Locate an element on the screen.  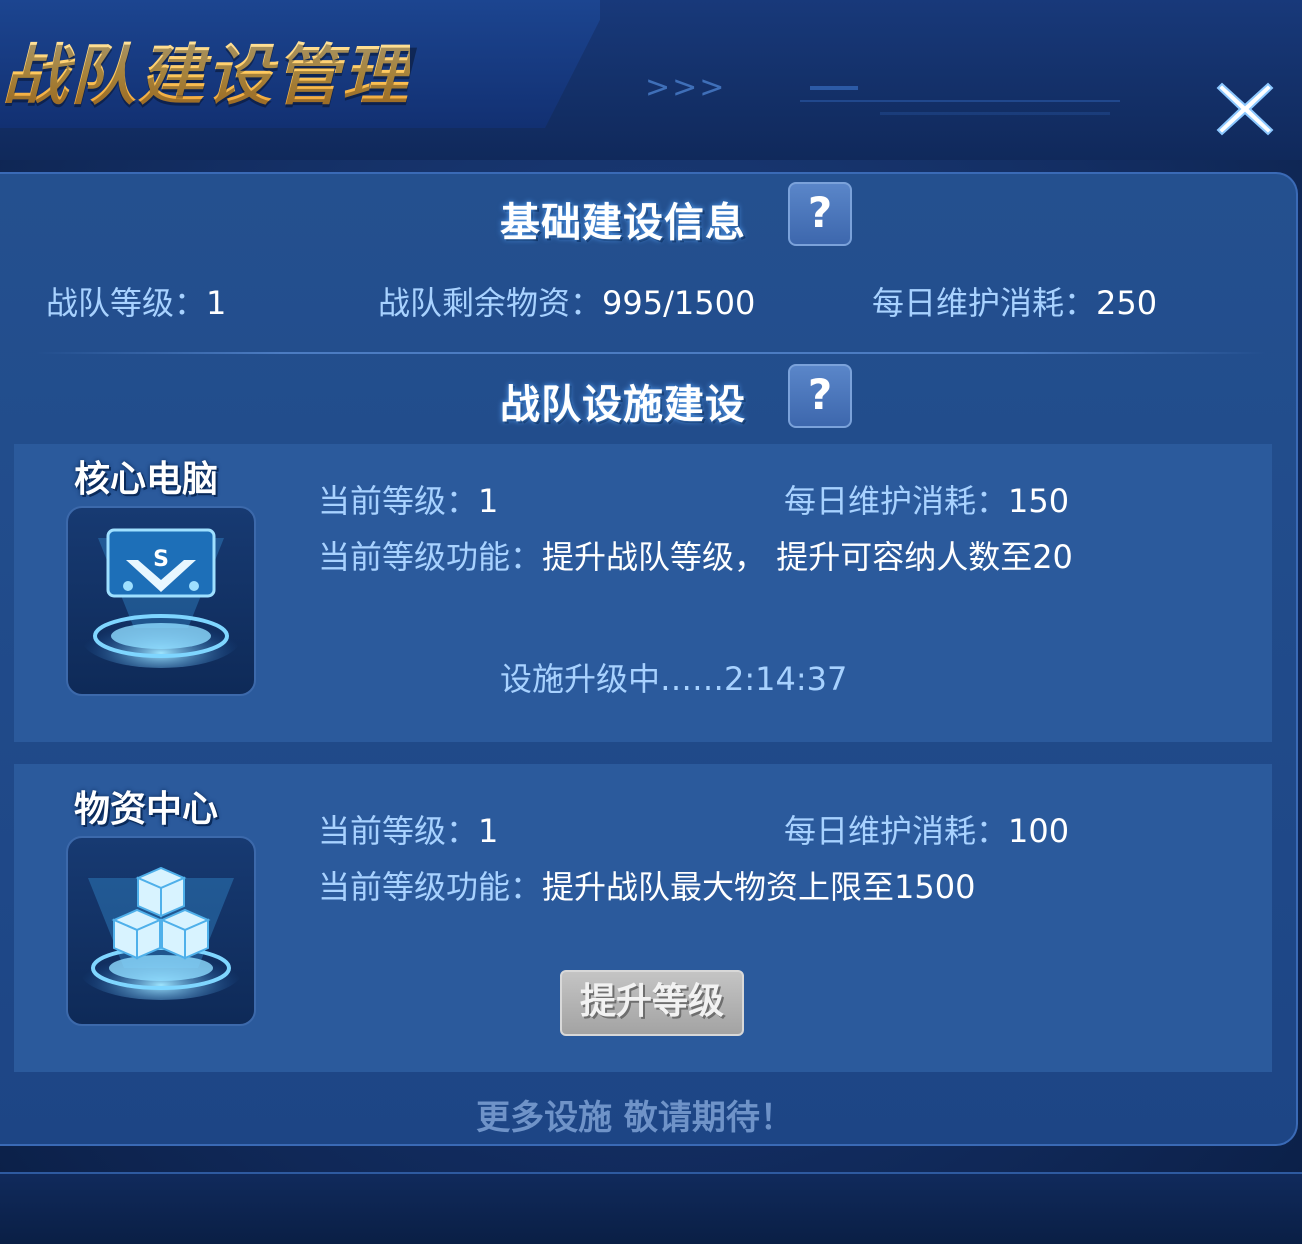
remaining-supplies: 战队剩余物资：995/1500 is located at coordinates (566, 301).